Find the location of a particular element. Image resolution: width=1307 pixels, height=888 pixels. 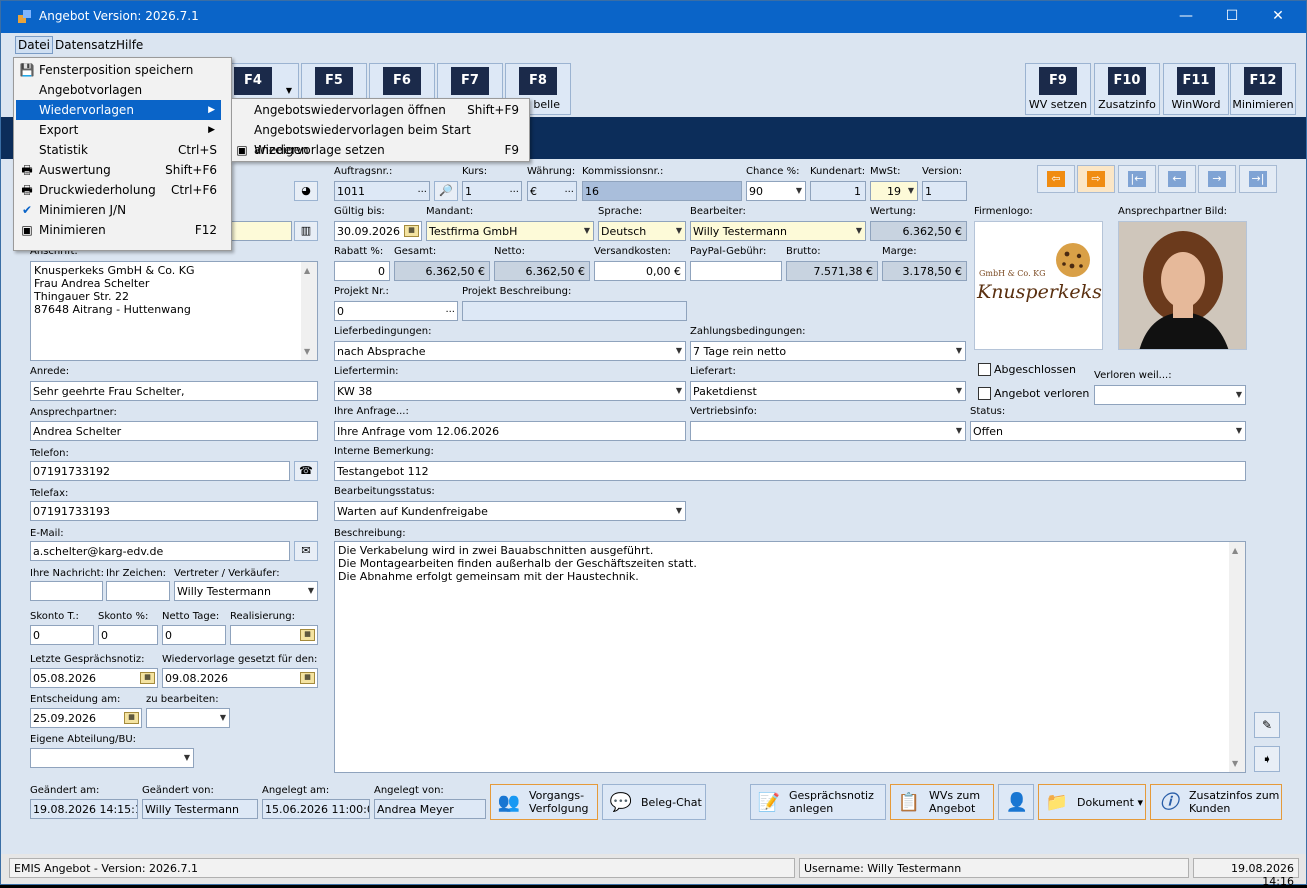

wvs-zum-angebot-button: 📋 WVs zum Angebot is located at coordinates (942, 802).